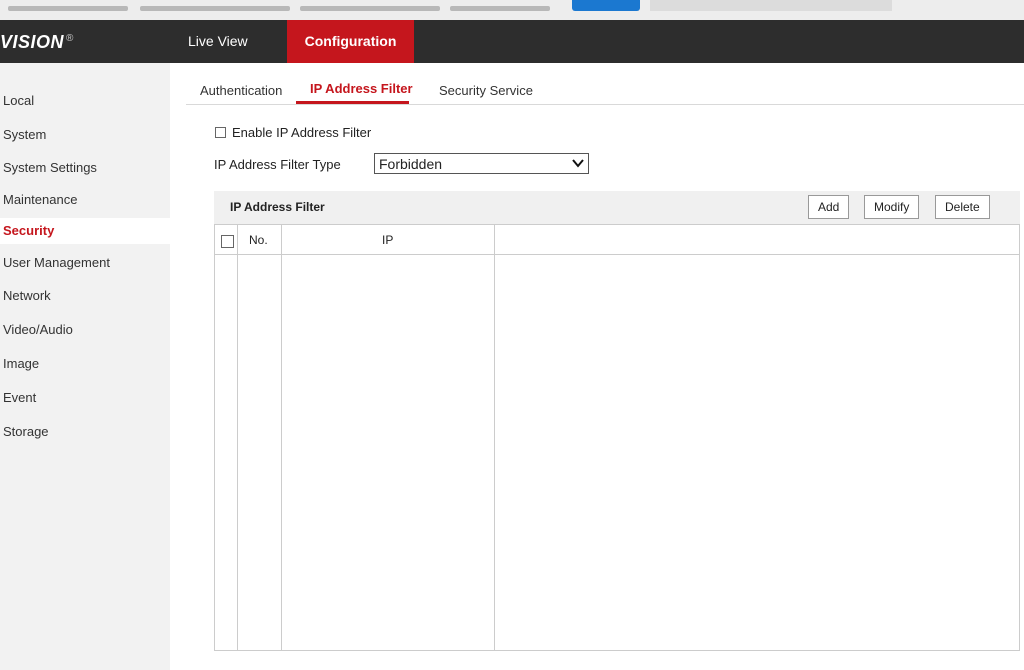  What do you see at coordinates (85, 398) in the screenshot?
I see `sidebar-item-event: Event` at bounding box center [85, 398].